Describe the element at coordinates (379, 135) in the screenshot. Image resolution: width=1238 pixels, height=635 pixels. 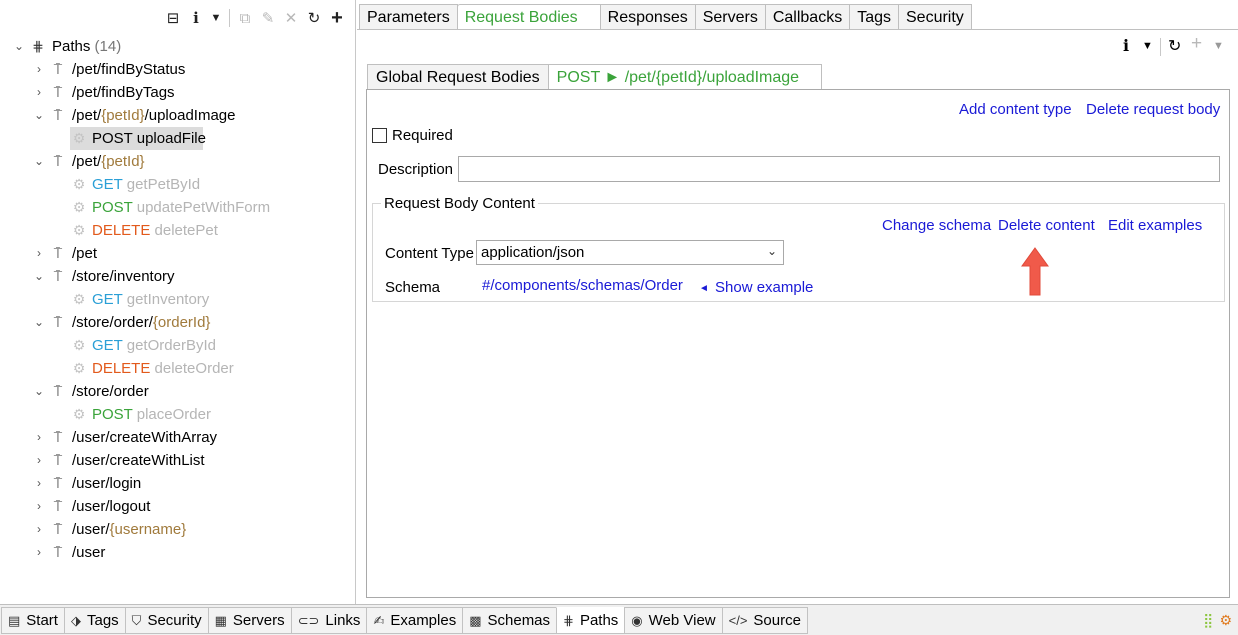
I see `required-checkbox` at that location.